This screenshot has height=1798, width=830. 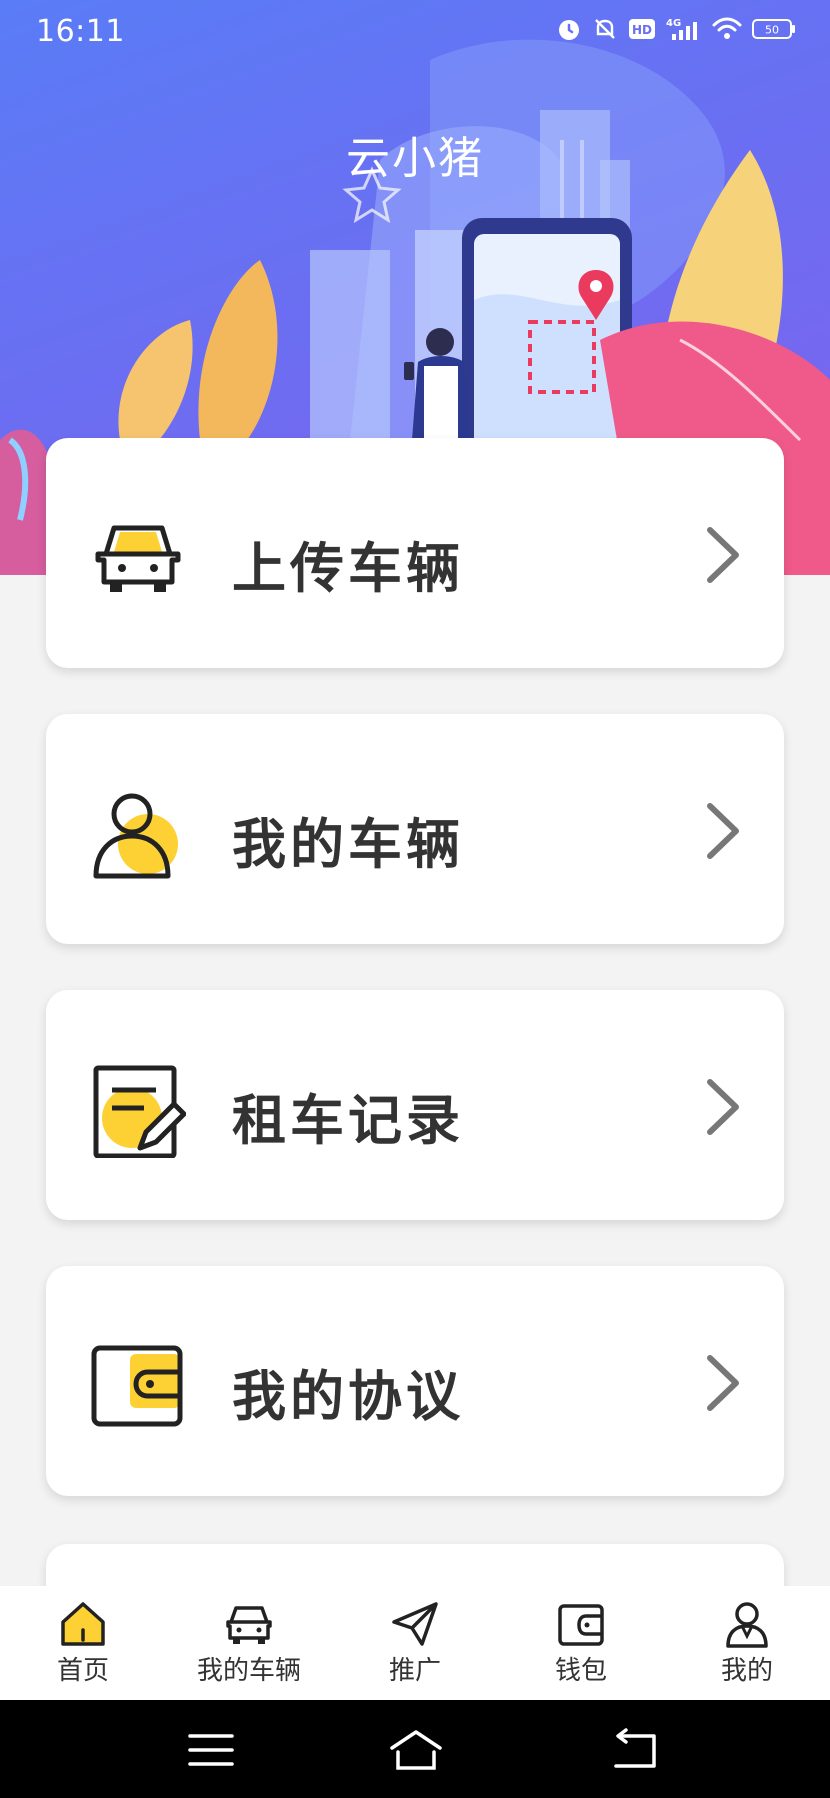 I want to click on tab-home: 首页, so click(x=83, y=1643).